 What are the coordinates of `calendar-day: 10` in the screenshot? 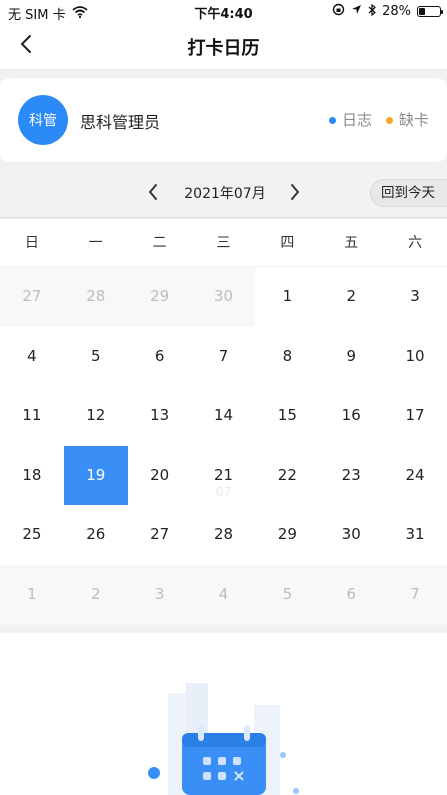 It's located at (415, 357).